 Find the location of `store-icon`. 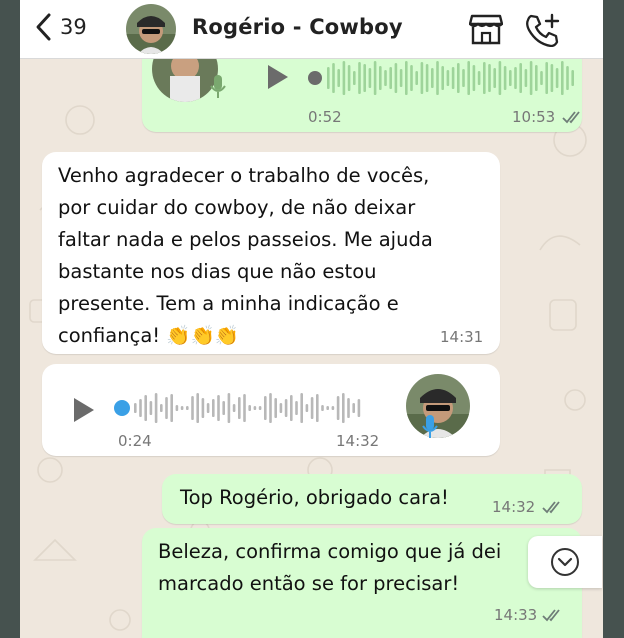

store-icon is located at coordinates (486, 29).